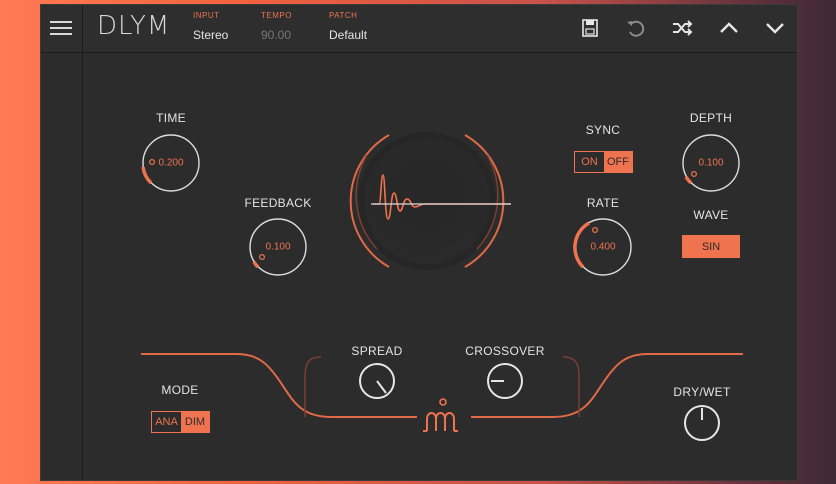  What do you see at coordinates (603, 203) in the screenshot?
I see `rate-label: RATE` at bounding box center [603, 203].